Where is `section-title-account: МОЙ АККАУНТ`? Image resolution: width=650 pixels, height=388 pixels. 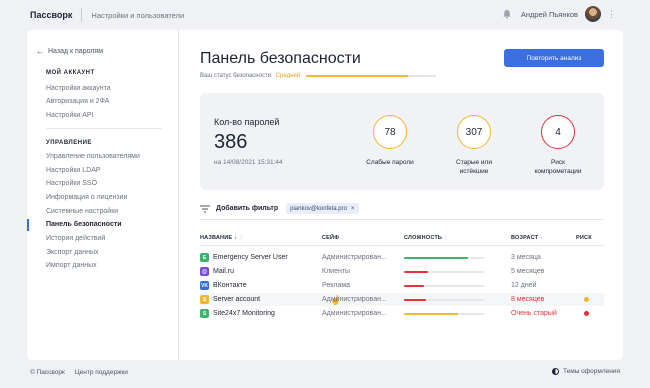
section-title-account: МОЙ АККАУНТ is located at coordinates (70, 73).